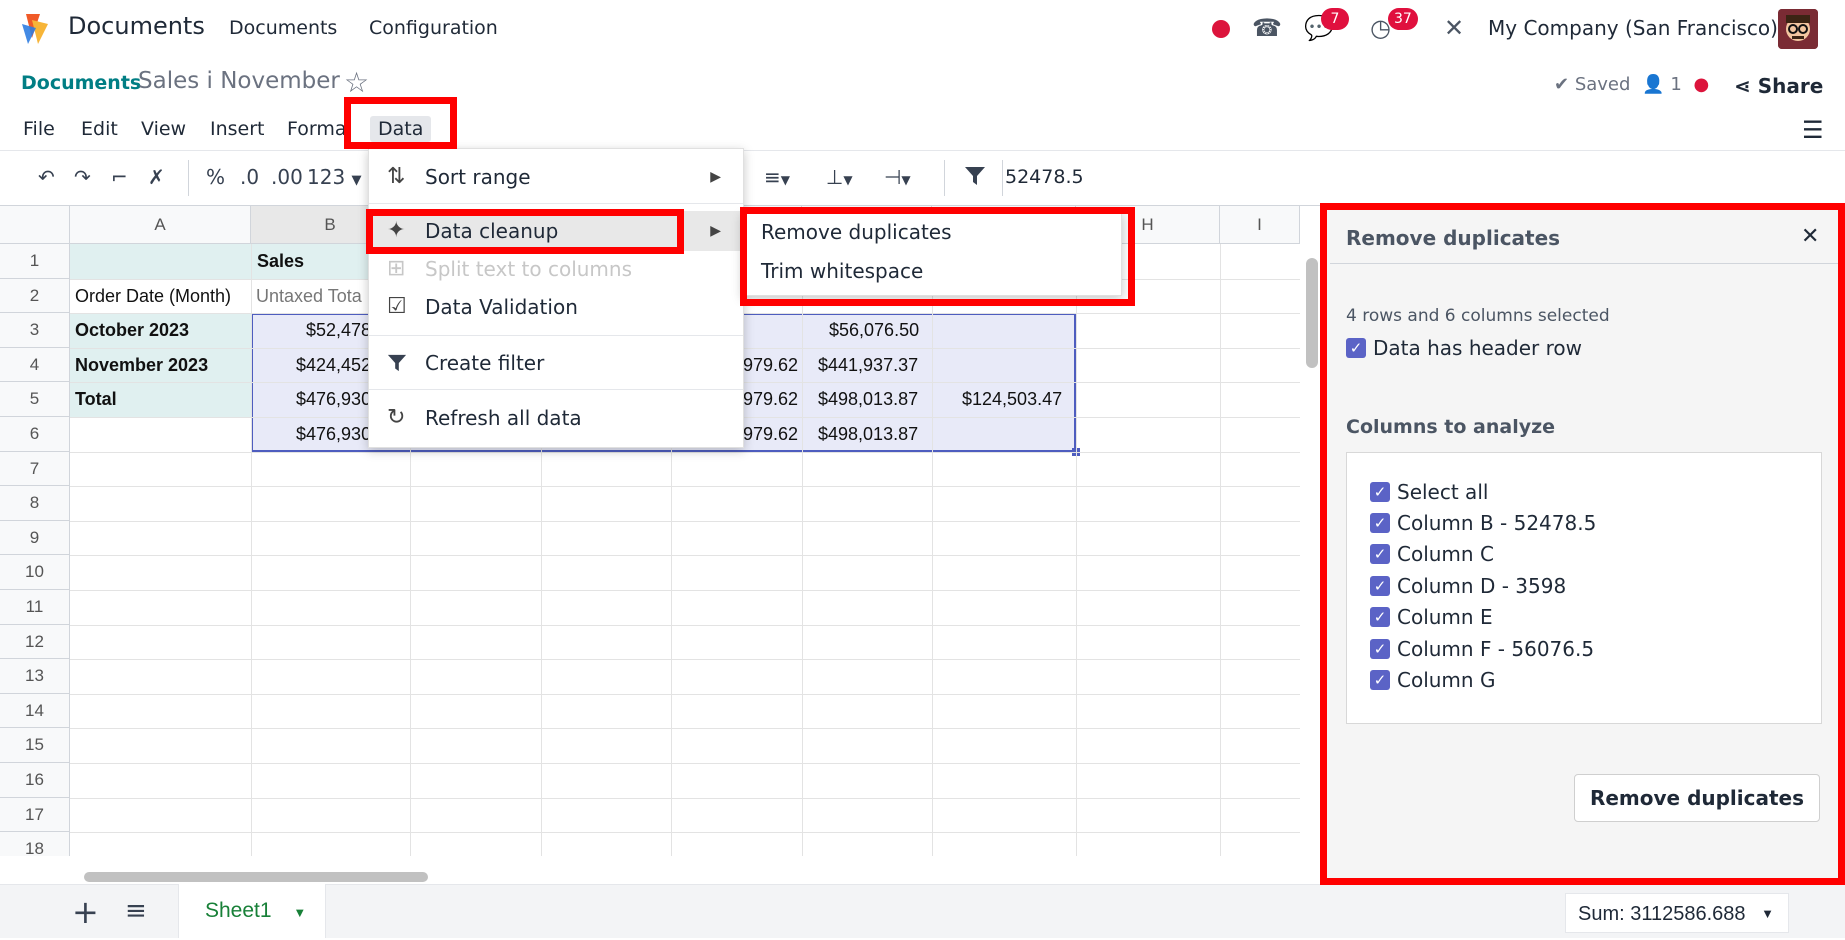 The height and width of the screenshot is (940, 1845). Describe the element at coordinates (1335, 19) in the screenshot. I see `chat-badge: 7` at that location.